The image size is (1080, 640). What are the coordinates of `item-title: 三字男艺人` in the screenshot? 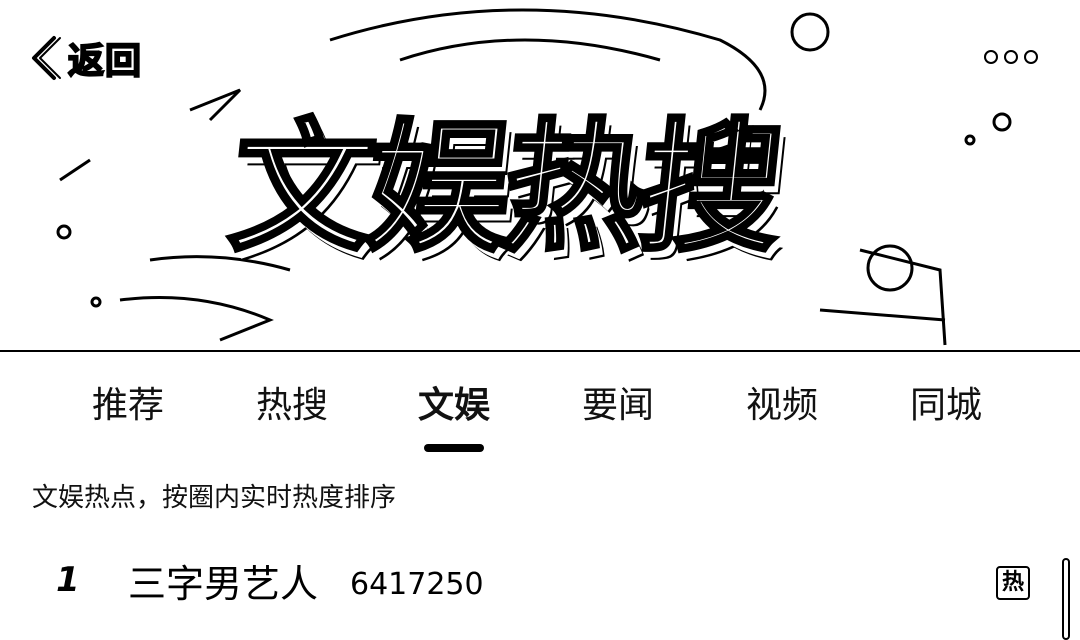 It's located at (223, 584).